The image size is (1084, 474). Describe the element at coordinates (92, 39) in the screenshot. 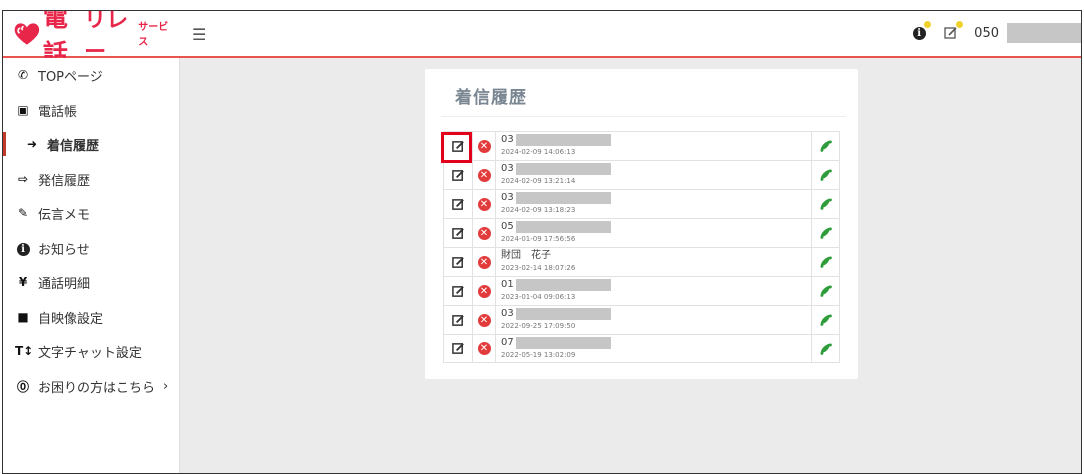

I see `logo: 電話 リレー サービス` at that location.